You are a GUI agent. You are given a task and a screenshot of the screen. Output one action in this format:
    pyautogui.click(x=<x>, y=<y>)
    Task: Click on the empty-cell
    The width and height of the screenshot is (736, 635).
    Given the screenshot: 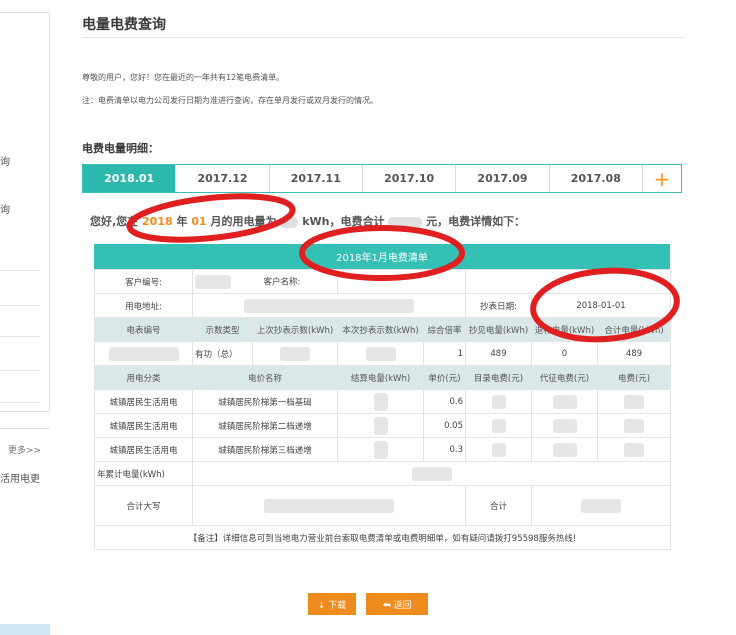 What is the action you would take?
    pyautogui.click(x=568, y=281)
    